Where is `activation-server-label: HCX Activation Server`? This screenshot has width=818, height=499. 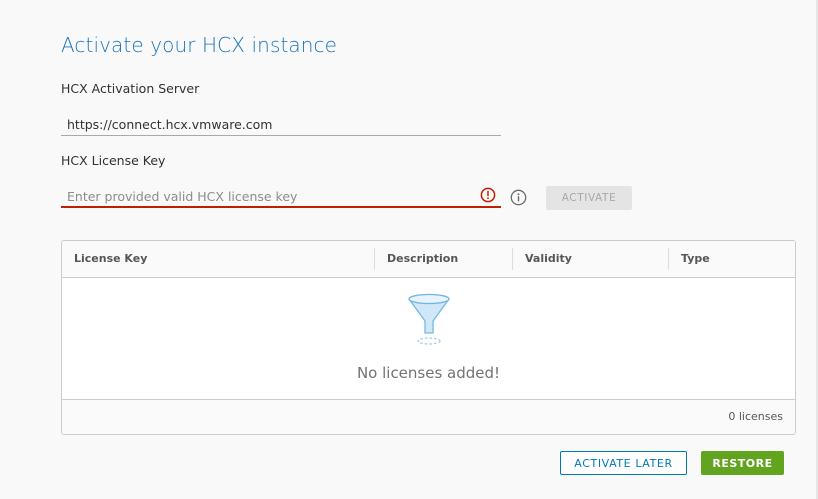 activation-server-label: HCX Activation Server is located at coordinates (130, 88).